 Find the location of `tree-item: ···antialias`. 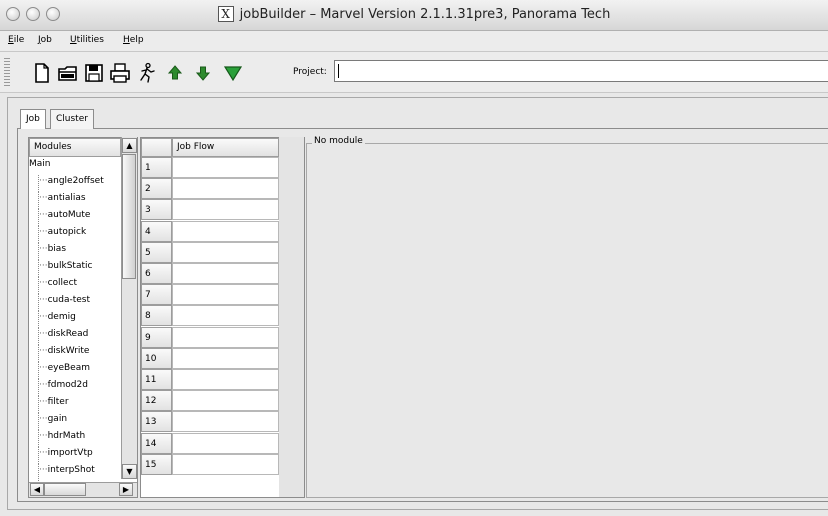

tree-item: ···antialias is located at coordinates (75, 200).